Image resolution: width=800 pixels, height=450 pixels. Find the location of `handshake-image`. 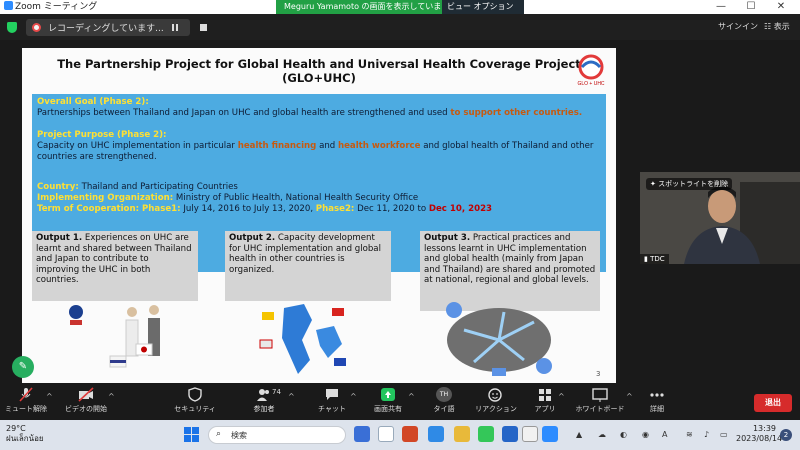

handshake-image is located at coordinates (114, 336).